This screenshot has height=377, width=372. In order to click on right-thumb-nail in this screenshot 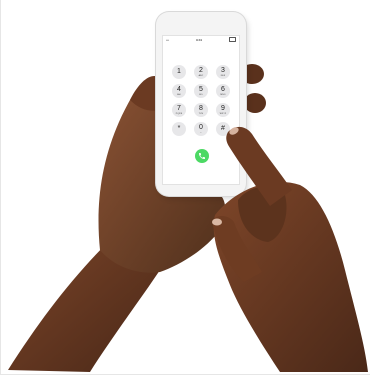, I will do `click(217, 222)`.